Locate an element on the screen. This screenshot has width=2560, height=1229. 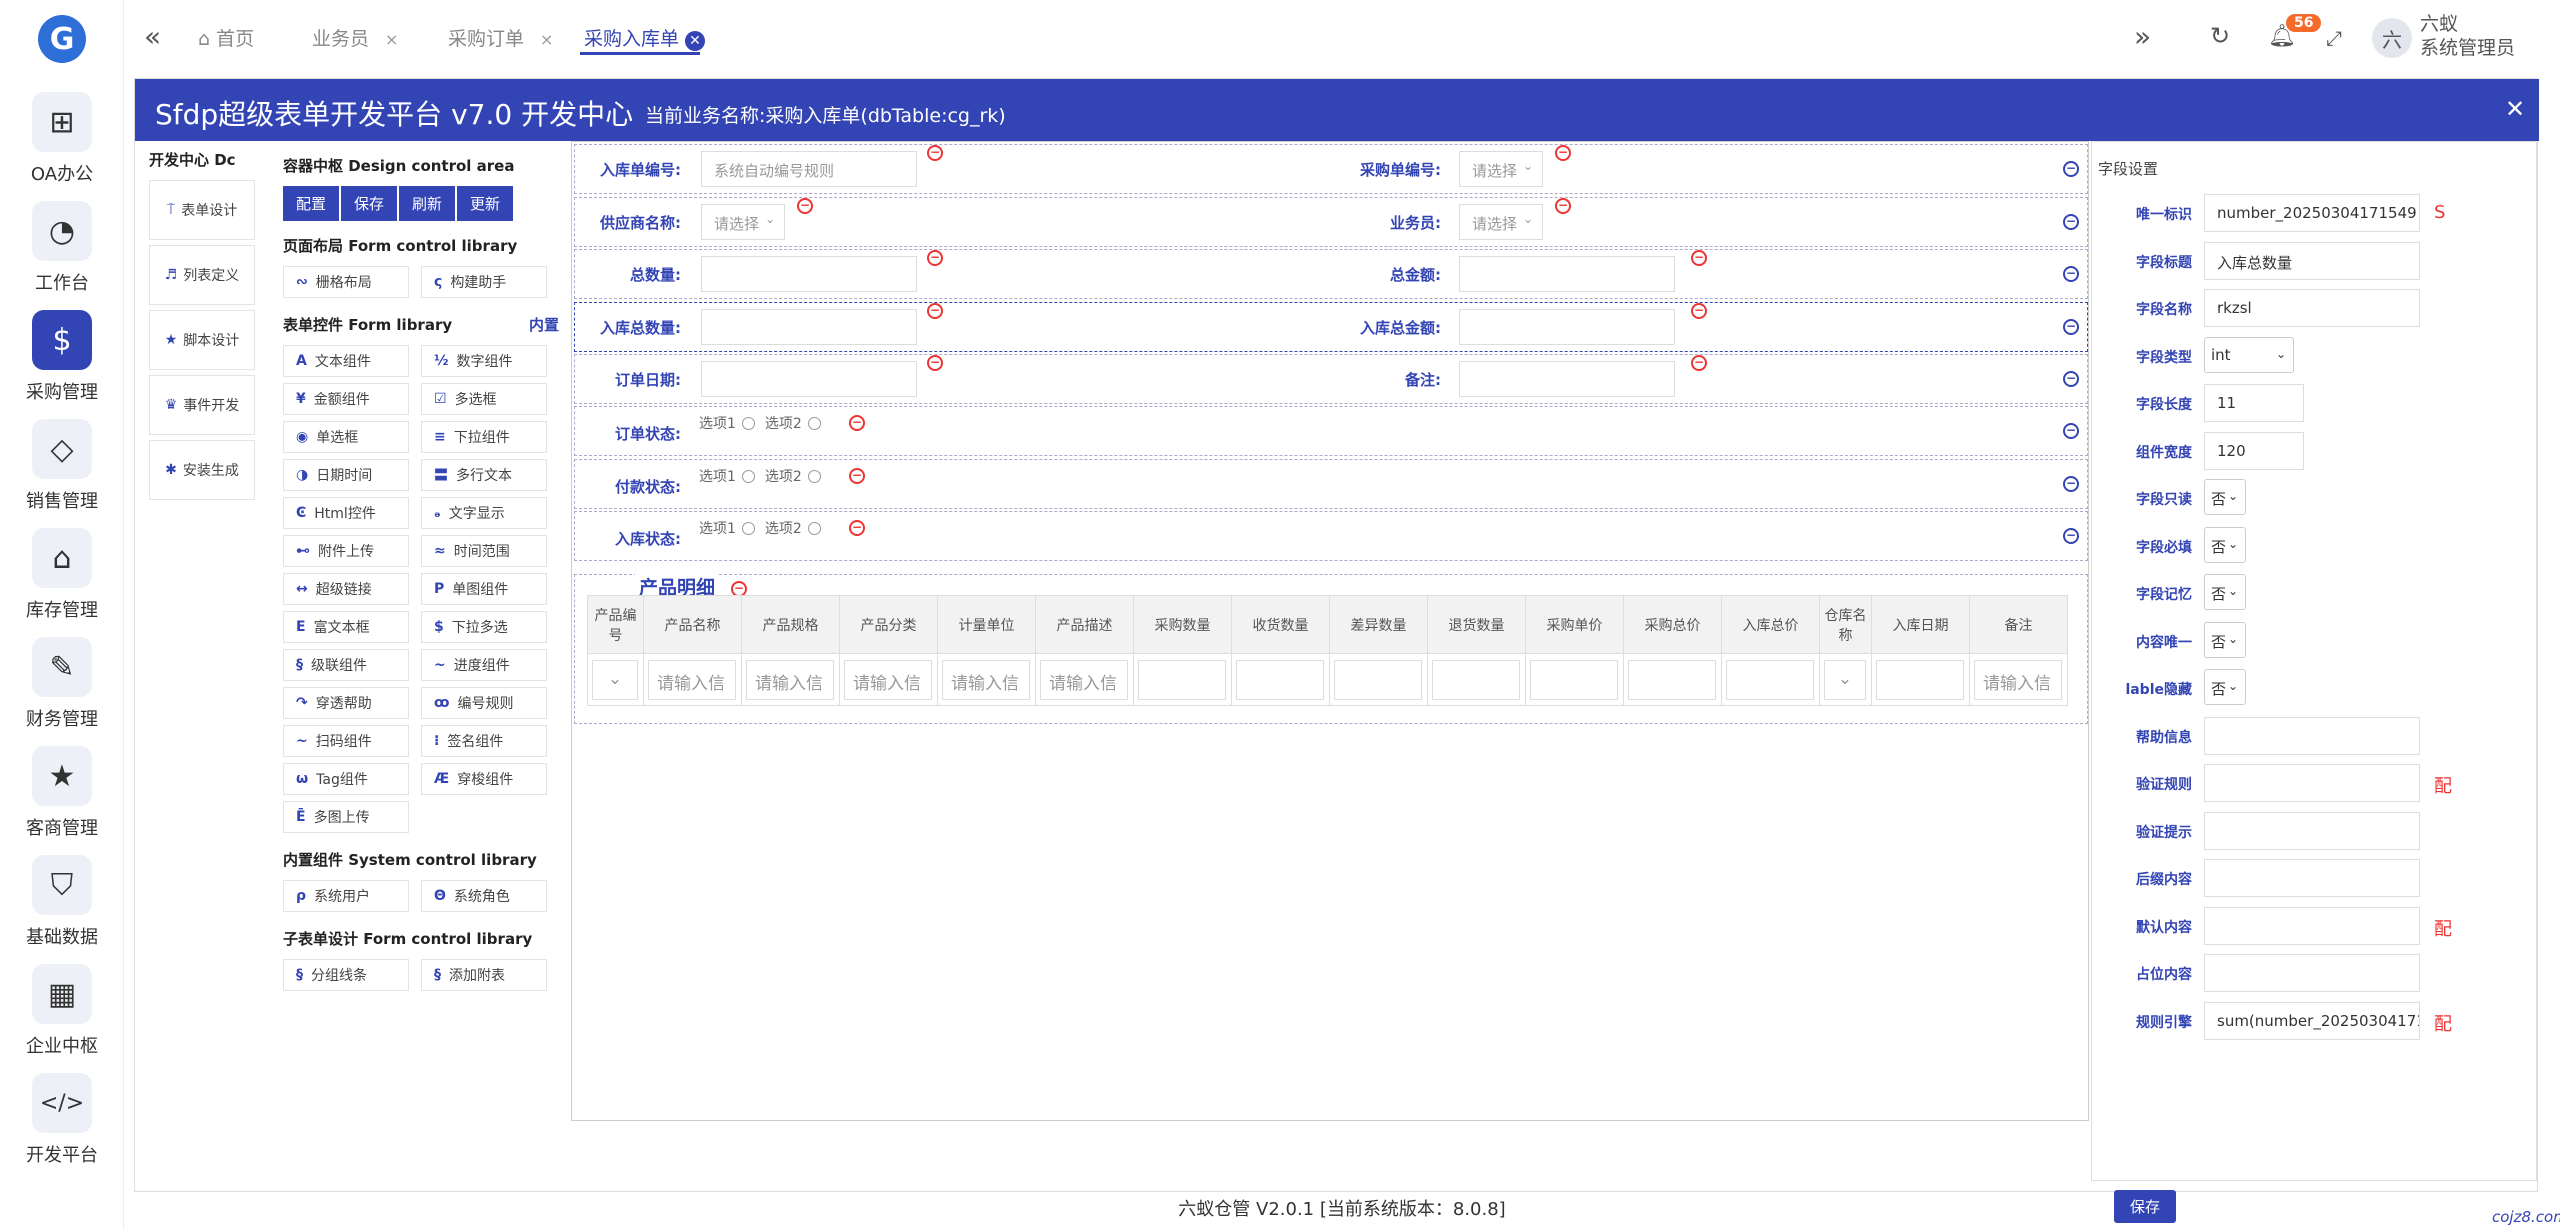
component-item: Ē 多图上传 is located at coordinates (346, 817).